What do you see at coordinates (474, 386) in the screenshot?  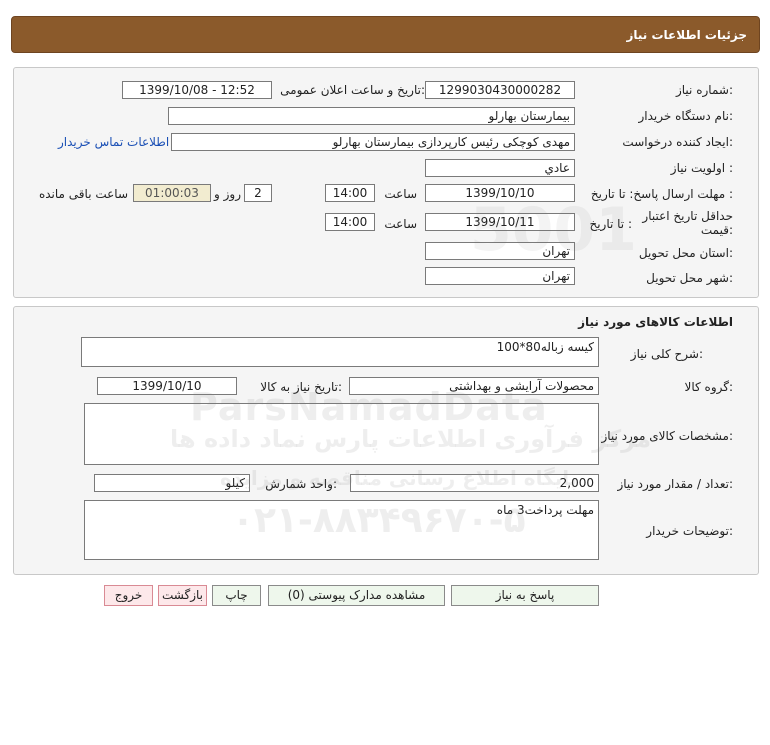 I see `goods-group-field: محصولات آرایشی و بهداشتی` at bounding box center [474, 386].